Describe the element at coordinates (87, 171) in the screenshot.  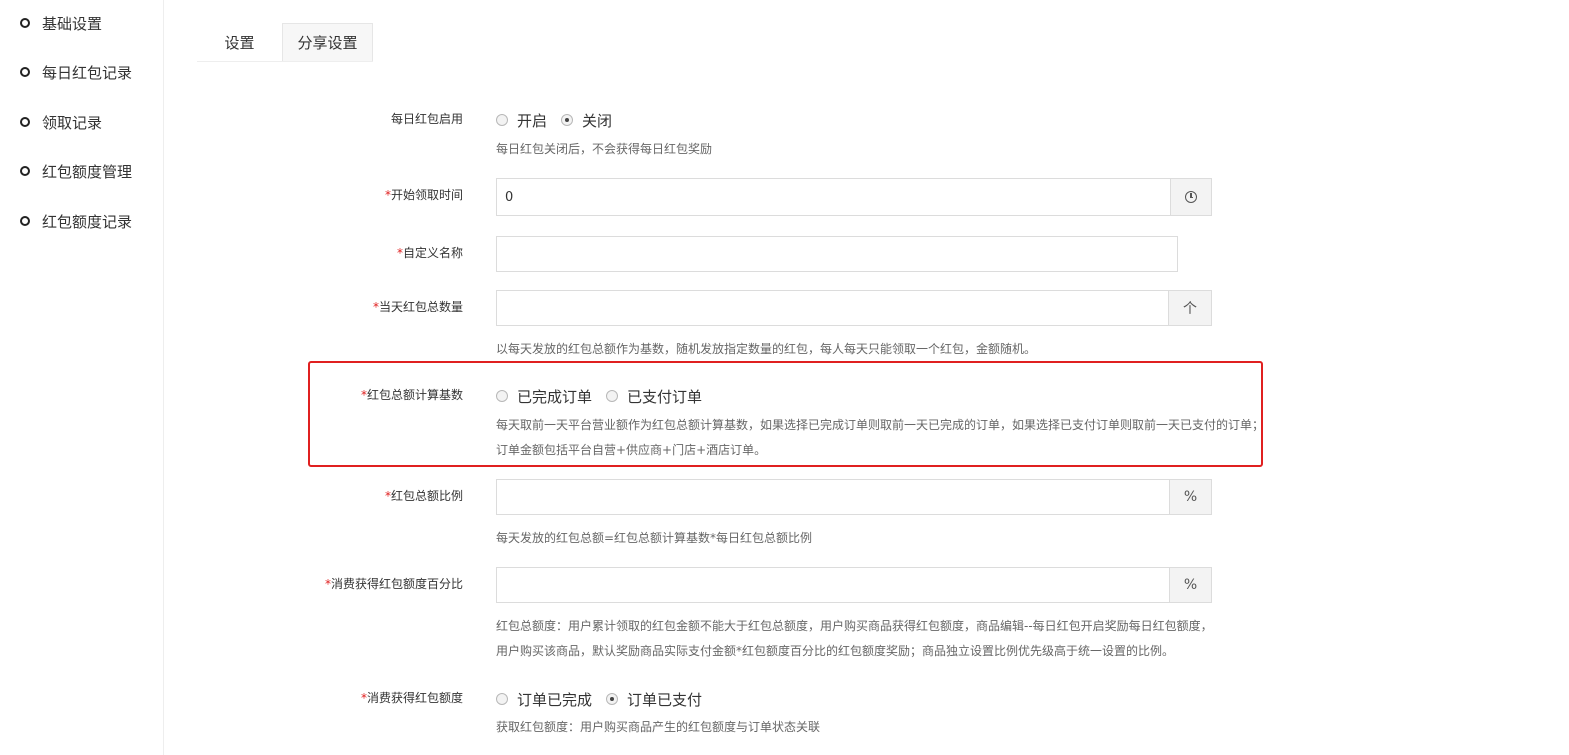
I see `sidebar-item-label: 红包额度管理` at that location.